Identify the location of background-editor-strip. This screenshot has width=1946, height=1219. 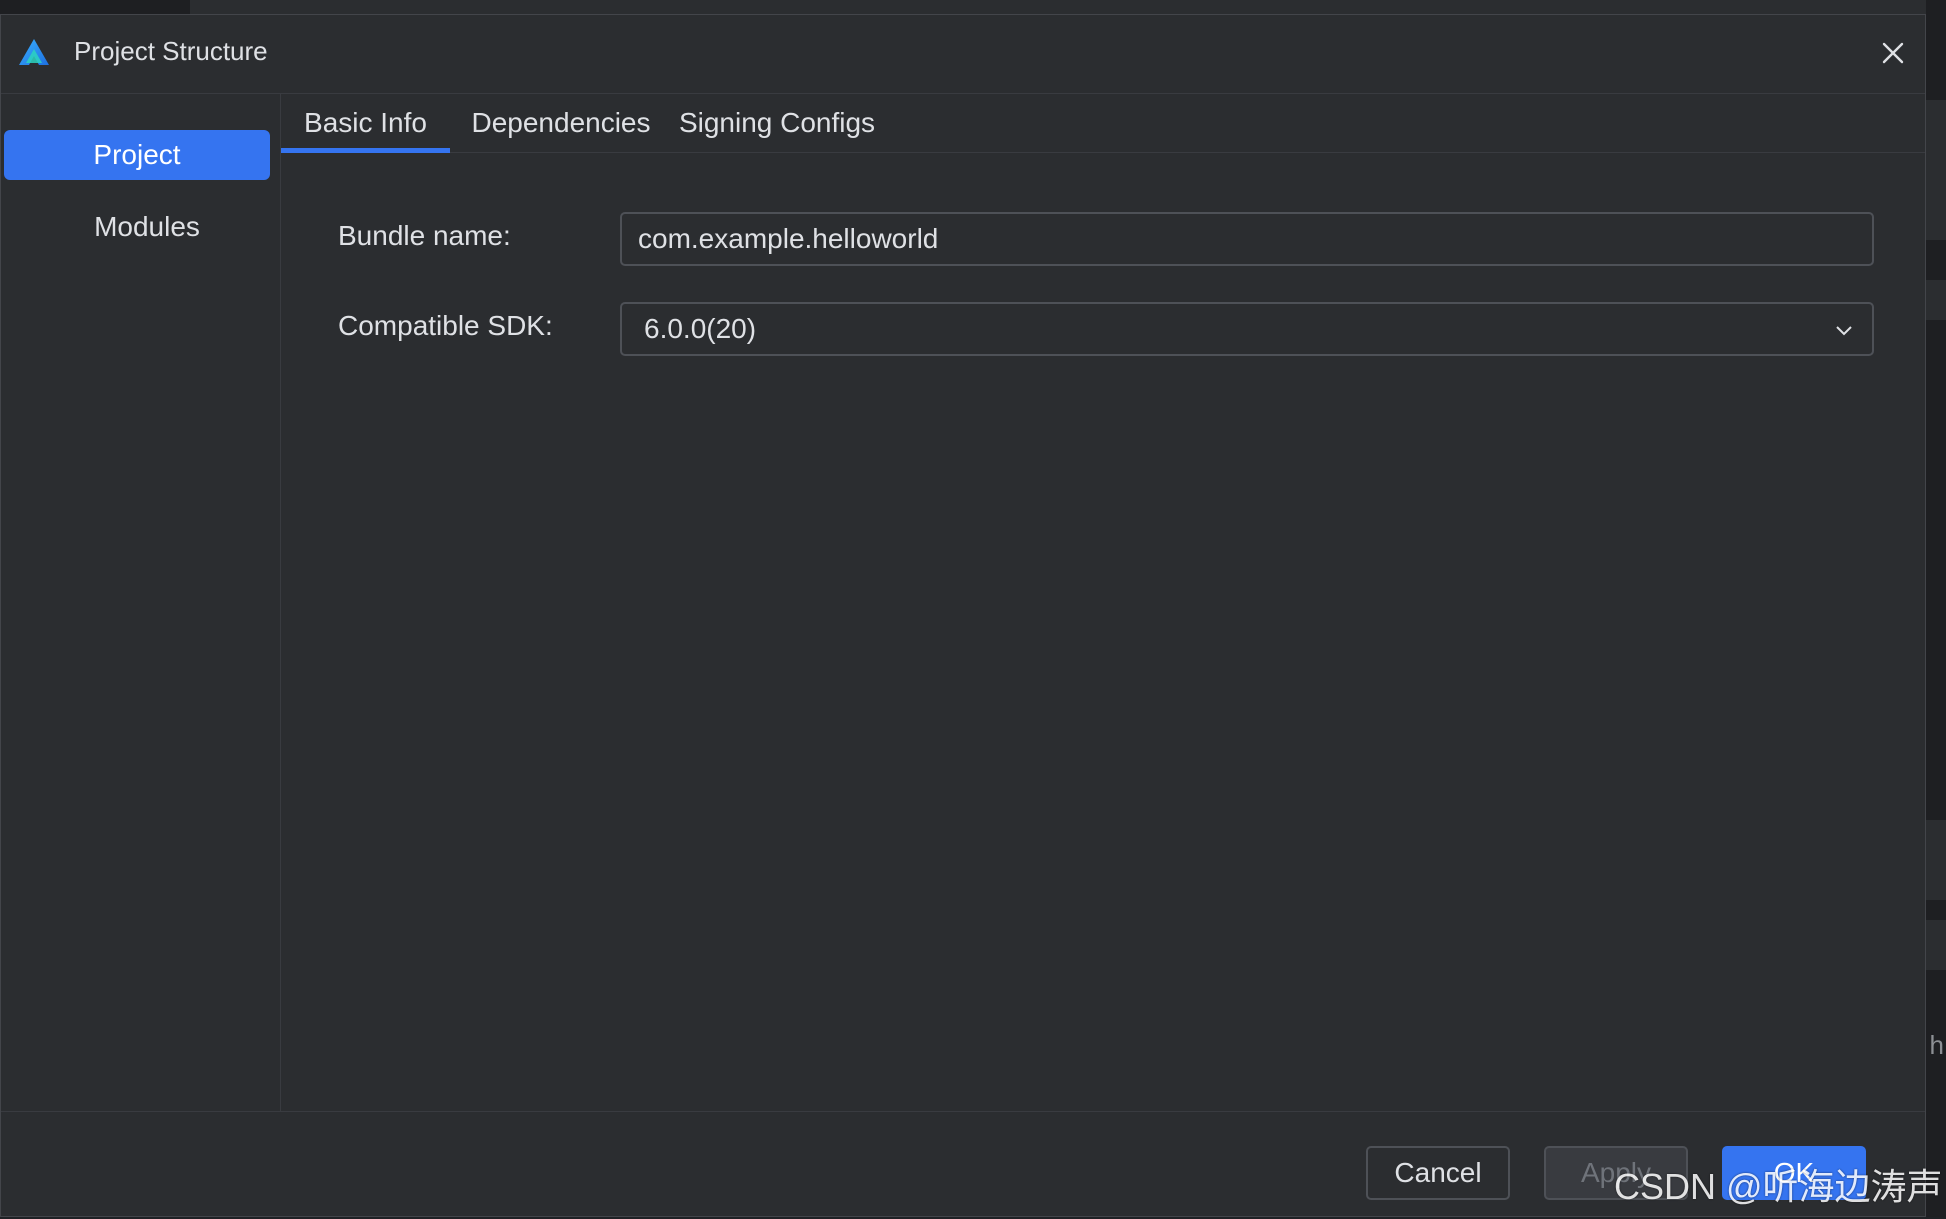
(1058, 7).